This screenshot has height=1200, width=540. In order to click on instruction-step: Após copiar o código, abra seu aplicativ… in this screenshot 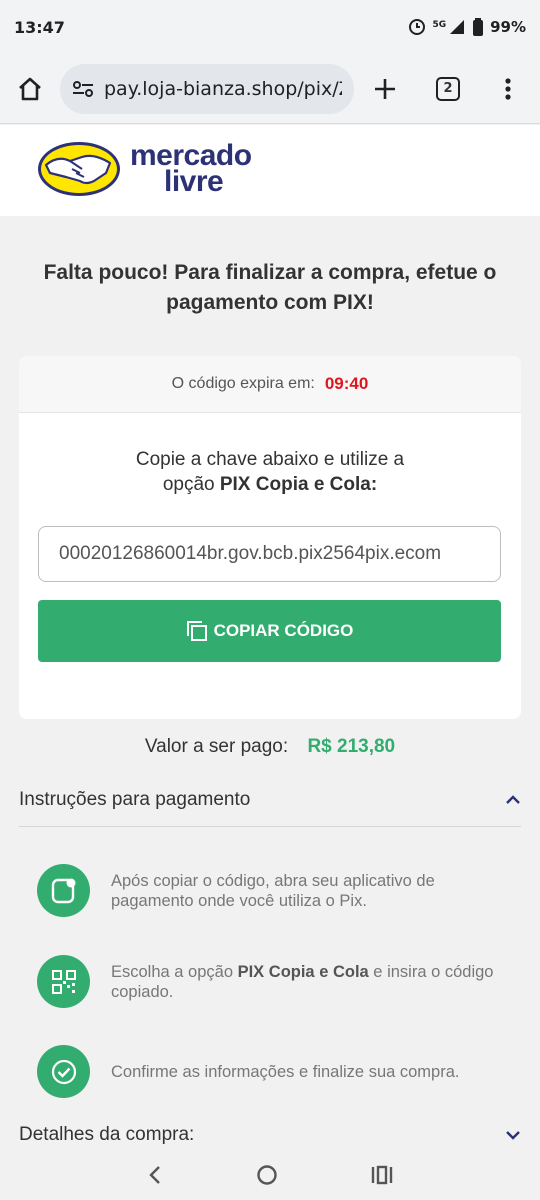, I will do `click(267, 890)`.